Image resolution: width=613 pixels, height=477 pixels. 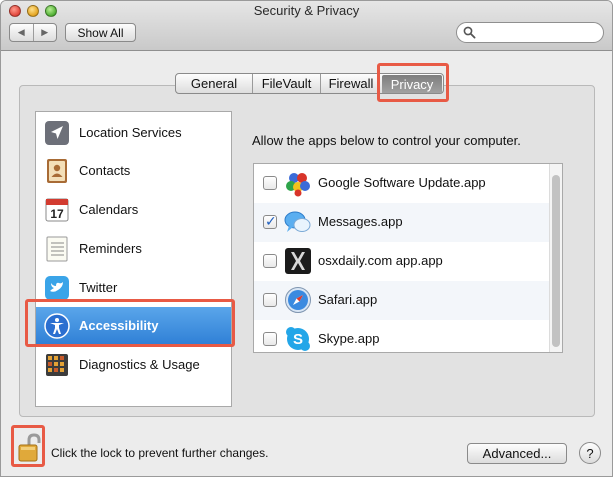 I want to click on location-arrow-icon, so click(x=57, y=133).